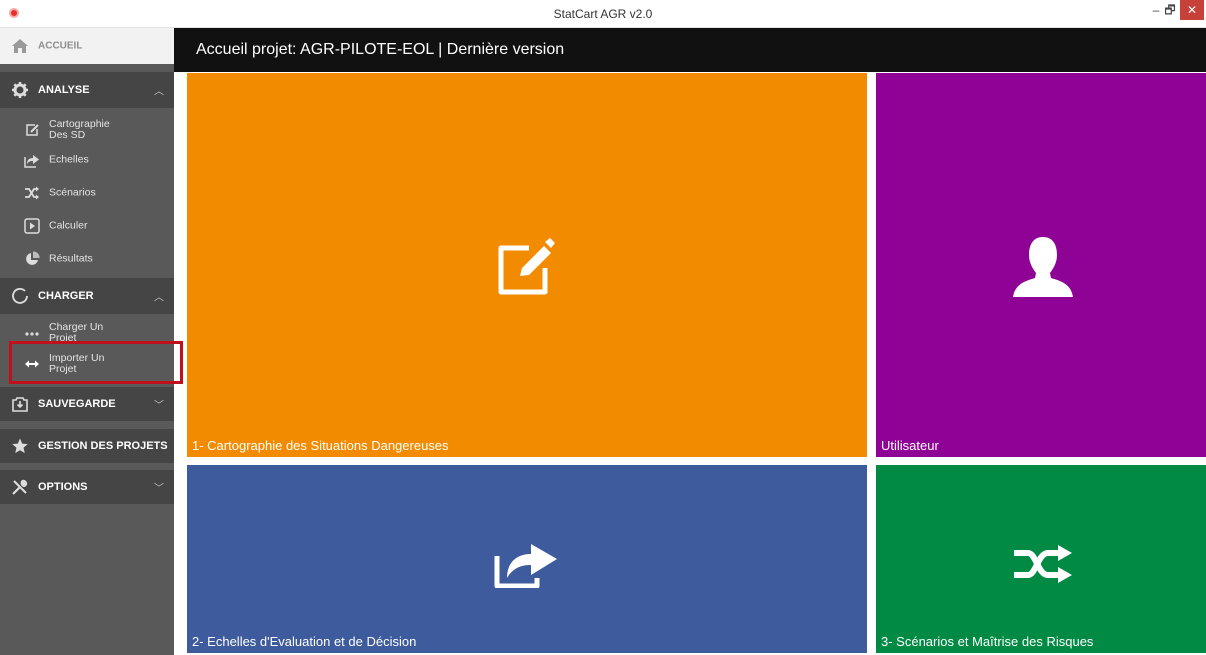 The image size is (1206, 655). I want to click on pie-chart-icon, so click(33, 258).